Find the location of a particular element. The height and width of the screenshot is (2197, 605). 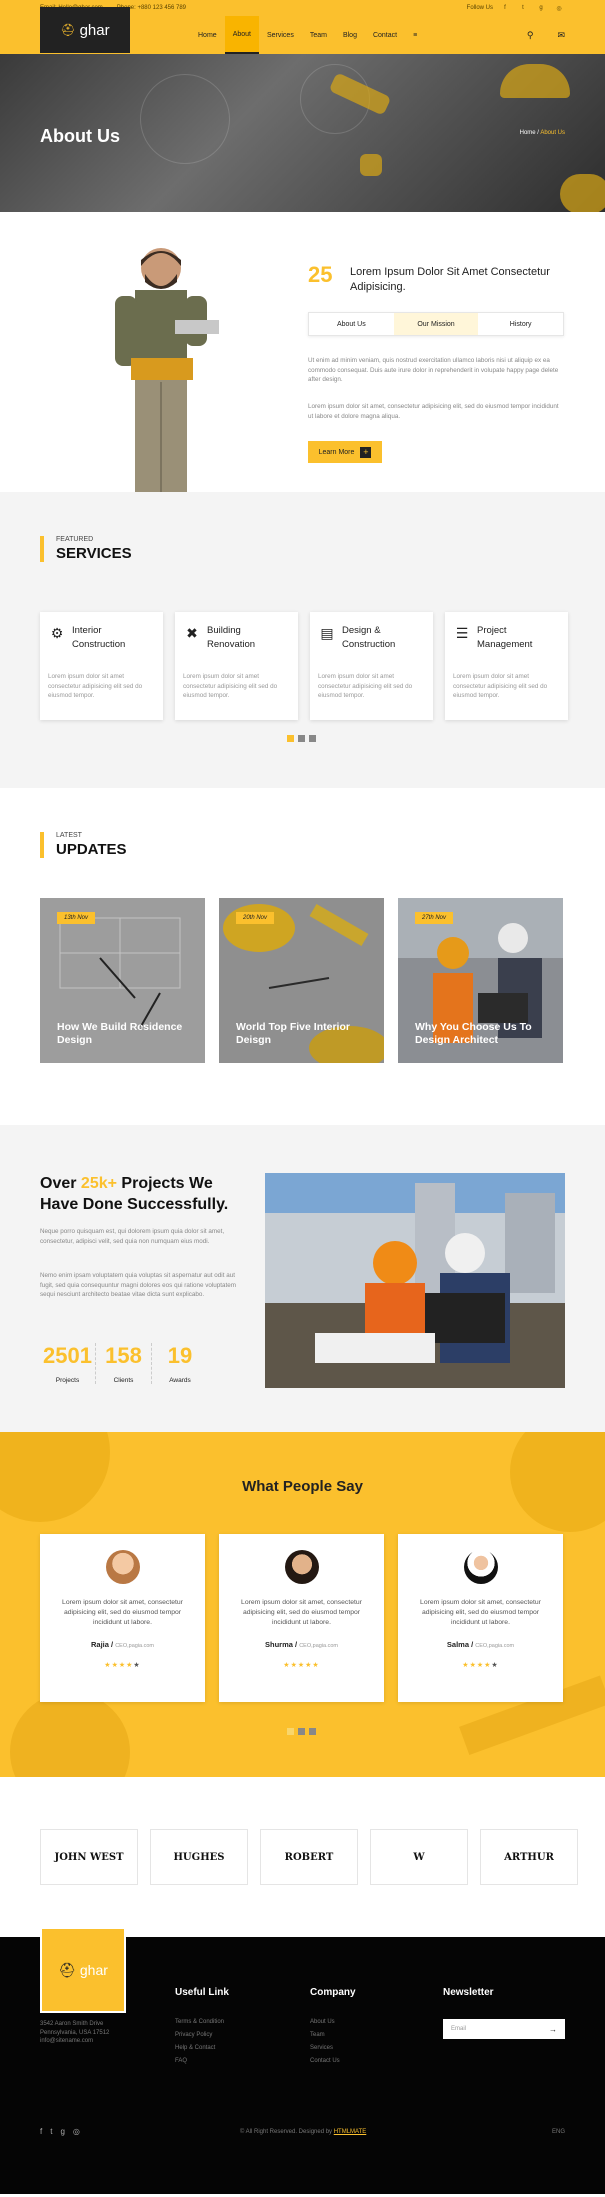

brand-logo: ARTHUR is located at coordinates (529, 1857).